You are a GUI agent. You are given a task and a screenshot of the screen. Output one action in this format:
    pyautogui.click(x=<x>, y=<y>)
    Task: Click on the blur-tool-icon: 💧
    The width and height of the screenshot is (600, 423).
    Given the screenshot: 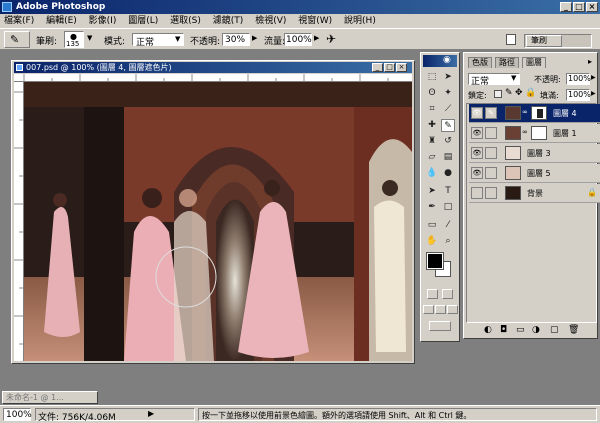 What is the action you would take?
    pyautogui.click(x=432, y=173)
    